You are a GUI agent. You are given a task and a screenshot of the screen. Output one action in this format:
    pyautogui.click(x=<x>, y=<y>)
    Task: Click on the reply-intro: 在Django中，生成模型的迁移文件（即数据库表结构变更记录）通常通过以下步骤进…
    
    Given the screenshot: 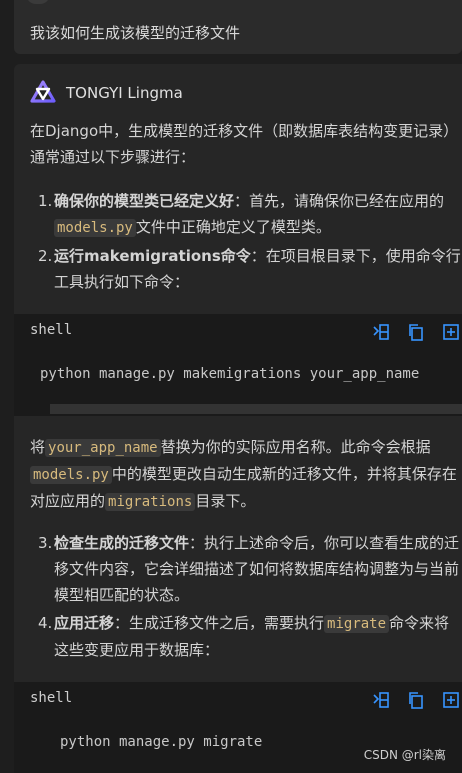 What is the action you would take?
    pyautogui.click(x=244, y=144)
    